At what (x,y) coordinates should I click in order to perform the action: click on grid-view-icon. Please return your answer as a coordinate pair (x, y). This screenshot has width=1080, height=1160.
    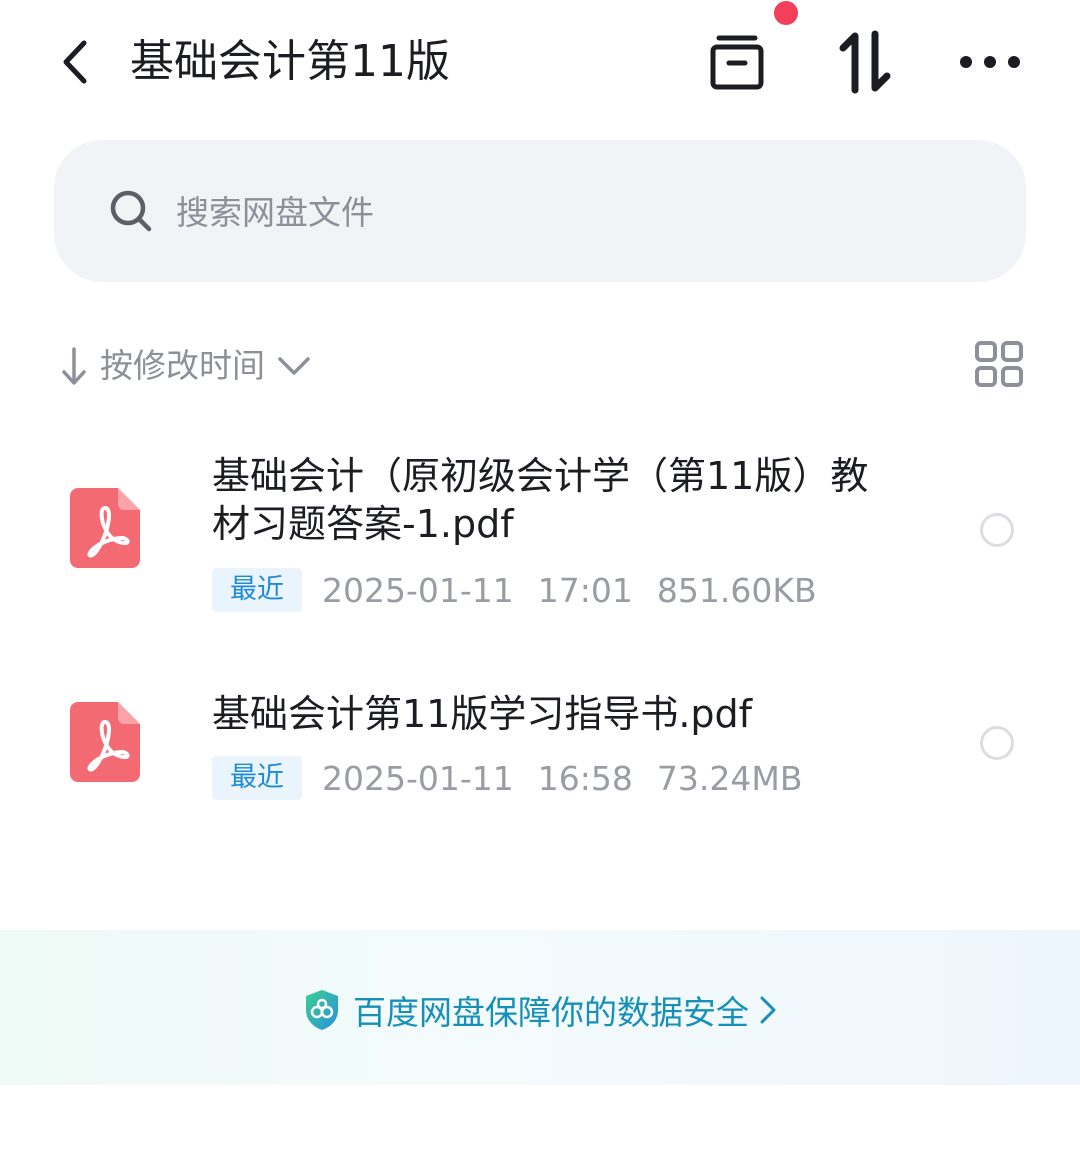
    Looking at the image, I should click on (999, 364).